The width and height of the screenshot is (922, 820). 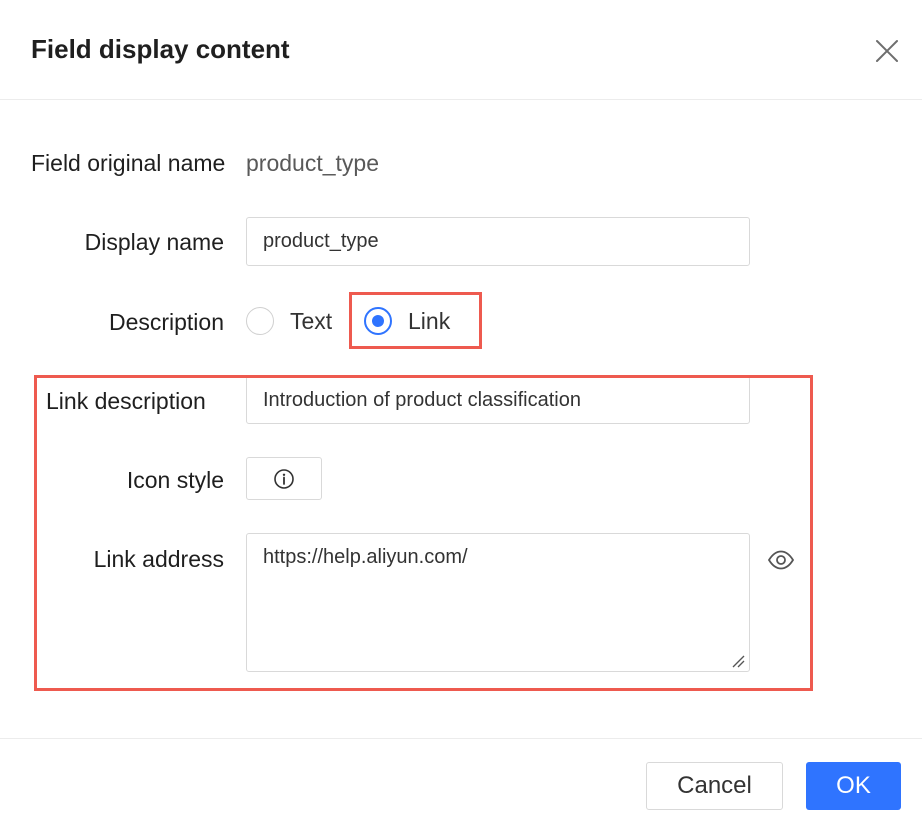 I want to click on link-description-input, so click(x=498, y=400).